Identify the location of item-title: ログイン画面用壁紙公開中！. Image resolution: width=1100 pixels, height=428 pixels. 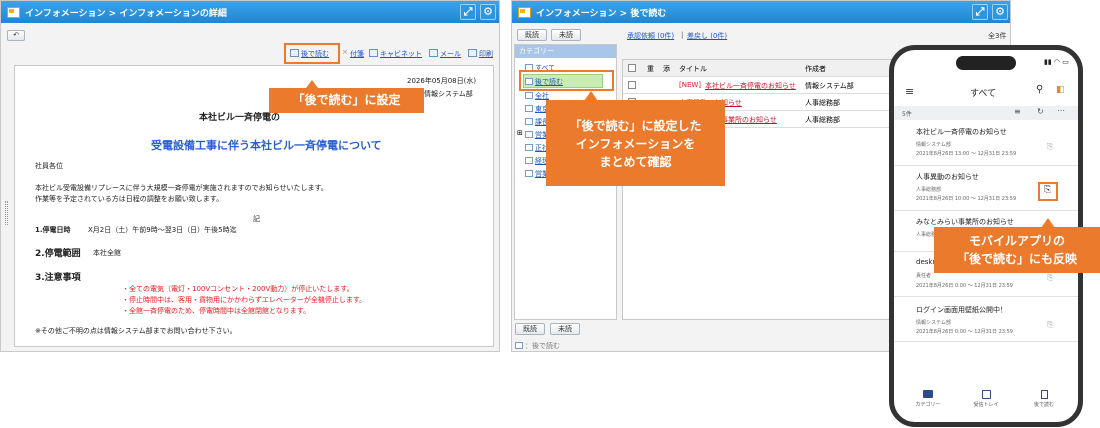
(961, 310).